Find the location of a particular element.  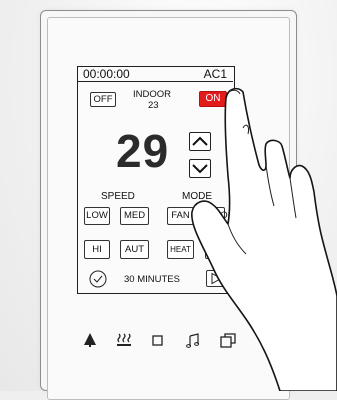

indoor-label: INDOOR is located at coordinates (152, 94).